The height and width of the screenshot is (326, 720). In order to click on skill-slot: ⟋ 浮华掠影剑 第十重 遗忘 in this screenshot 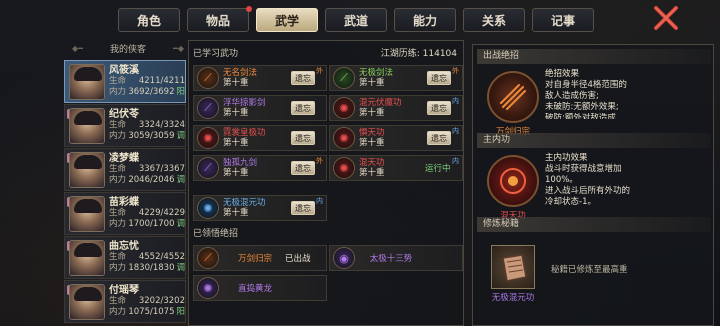, I will do `click(260, 108)`.